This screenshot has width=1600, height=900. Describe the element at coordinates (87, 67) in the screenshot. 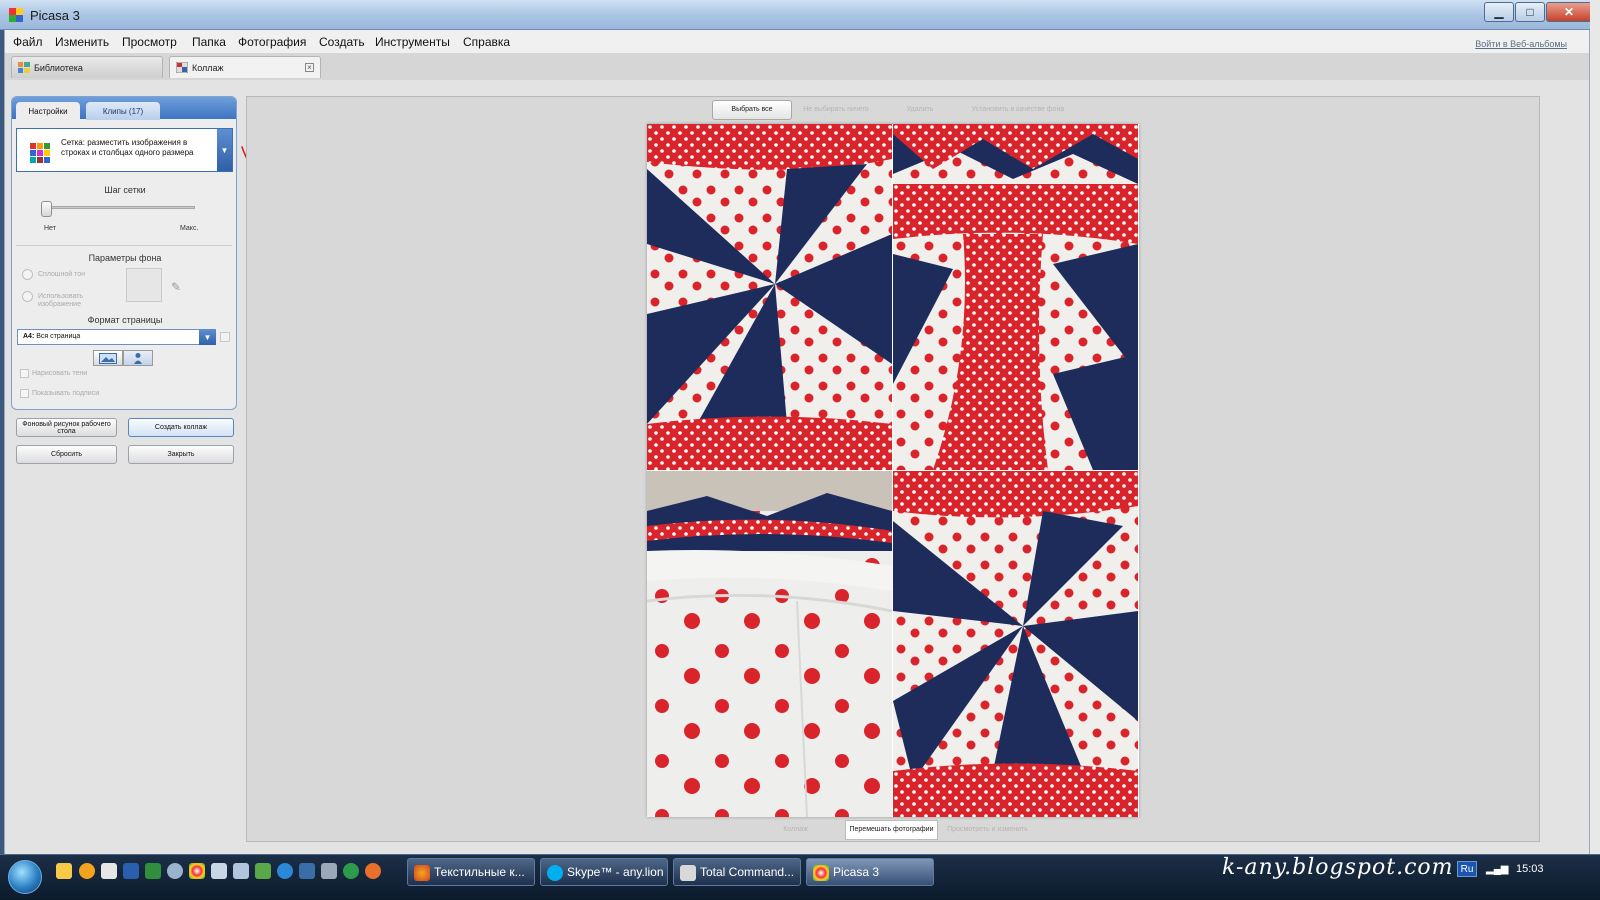

I see `tab-library: Библиотека` at that location.